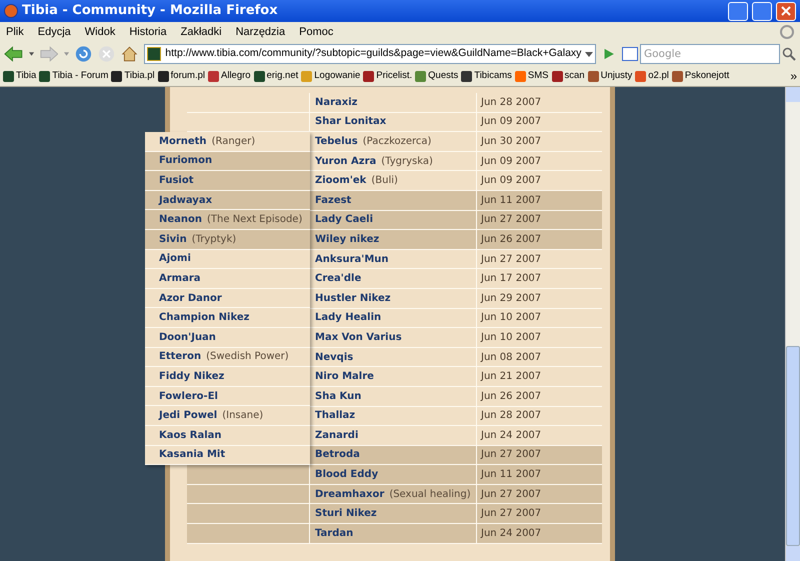 Image resolution: width=800 pixels, height=561 pixels. What do you see at coordinates (384, 181) in the screenshot?
I see `character-title: (Buli)` at bounding box center [384, 181].